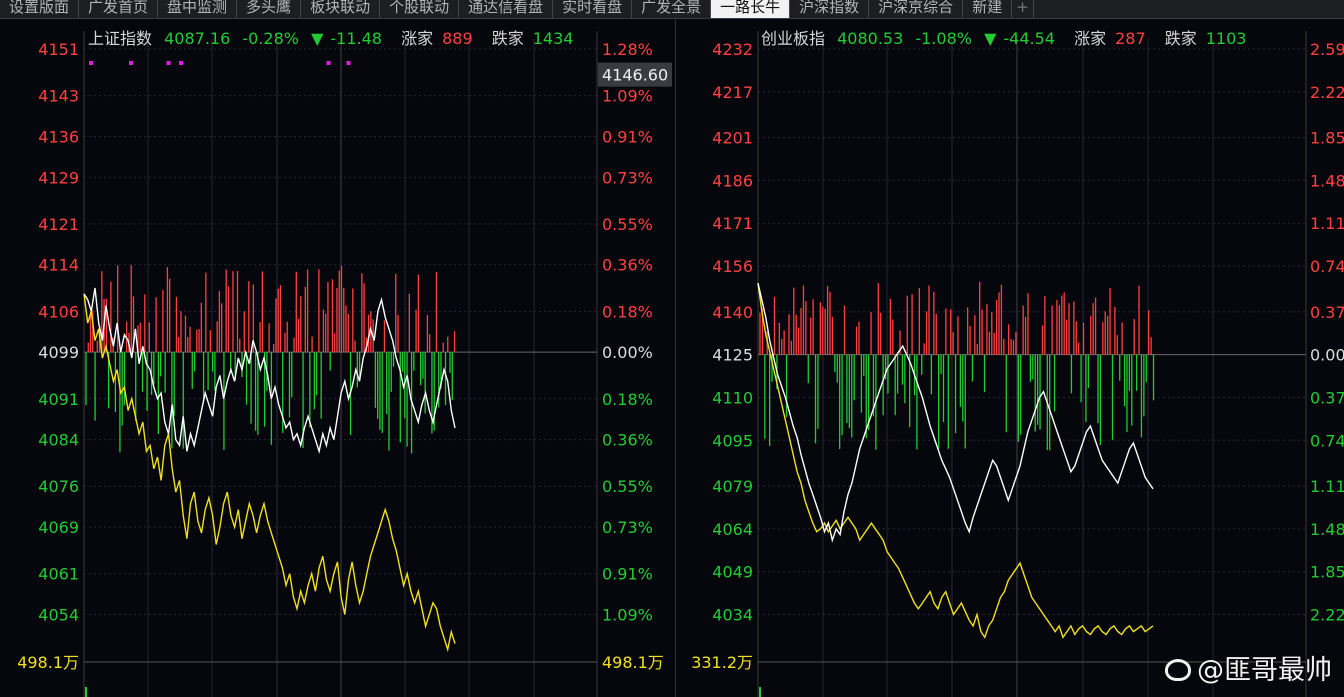 This screenshot has width=1344, height=697. I want to click on left-tick-label: 4099, so click(58, 352).